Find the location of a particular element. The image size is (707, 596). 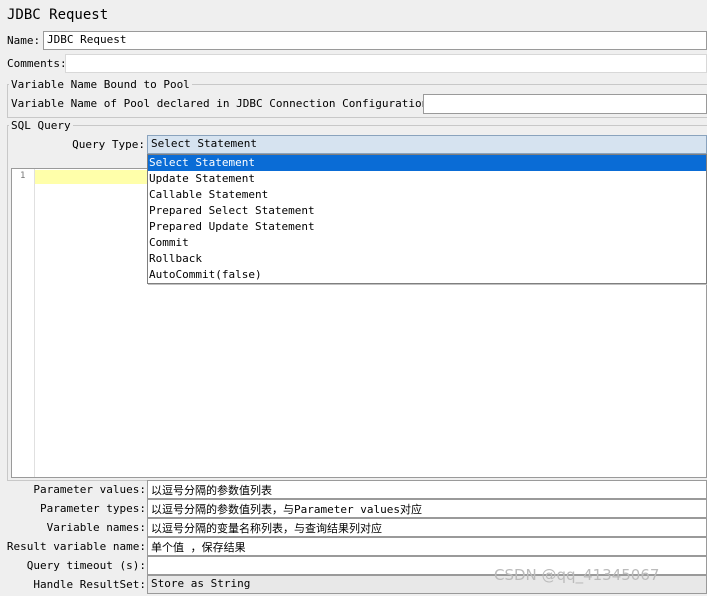

option-callable-statement: Callable Statement is located at coordinates (427, 195).